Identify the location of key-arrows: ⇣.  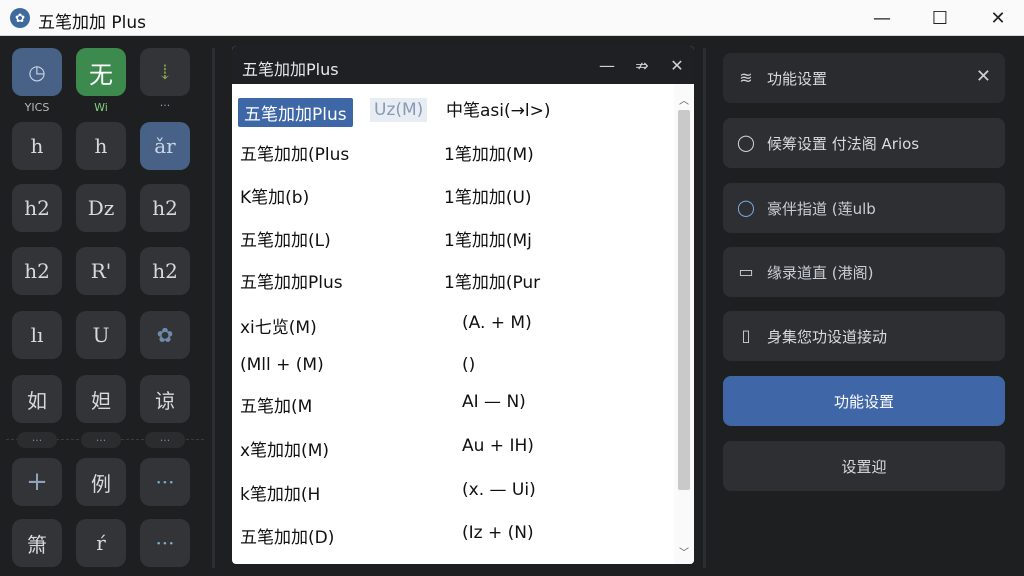
(165, 72).